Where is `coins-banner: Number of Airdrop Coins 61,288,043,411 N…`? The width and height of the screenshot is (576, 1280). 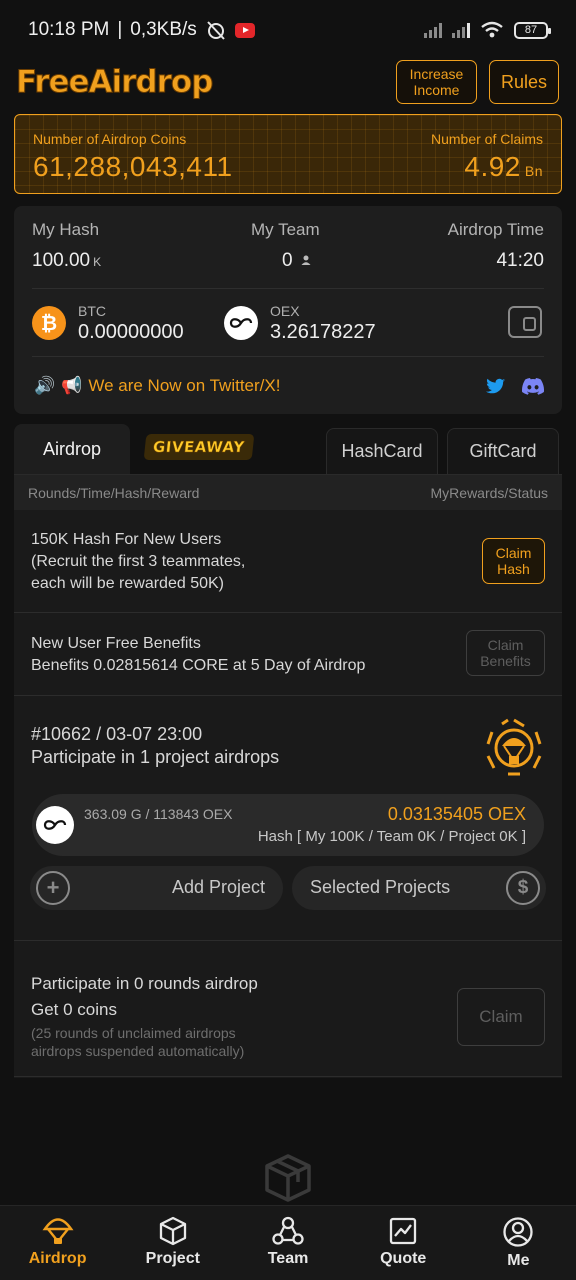 coins-banner: Number of Airdrop Coins 61,288,043,411 N… is located at coordinates (288, 154).